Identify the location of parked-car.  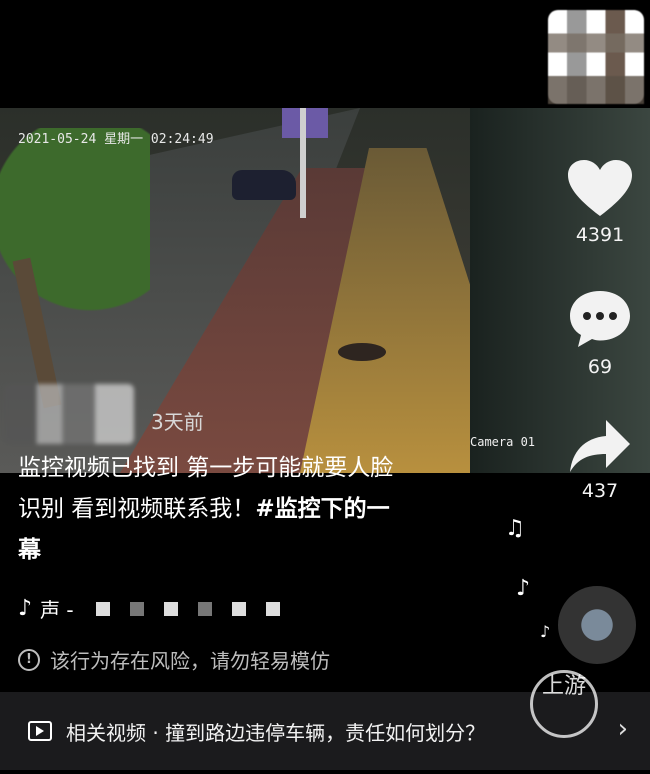
(264, 185).